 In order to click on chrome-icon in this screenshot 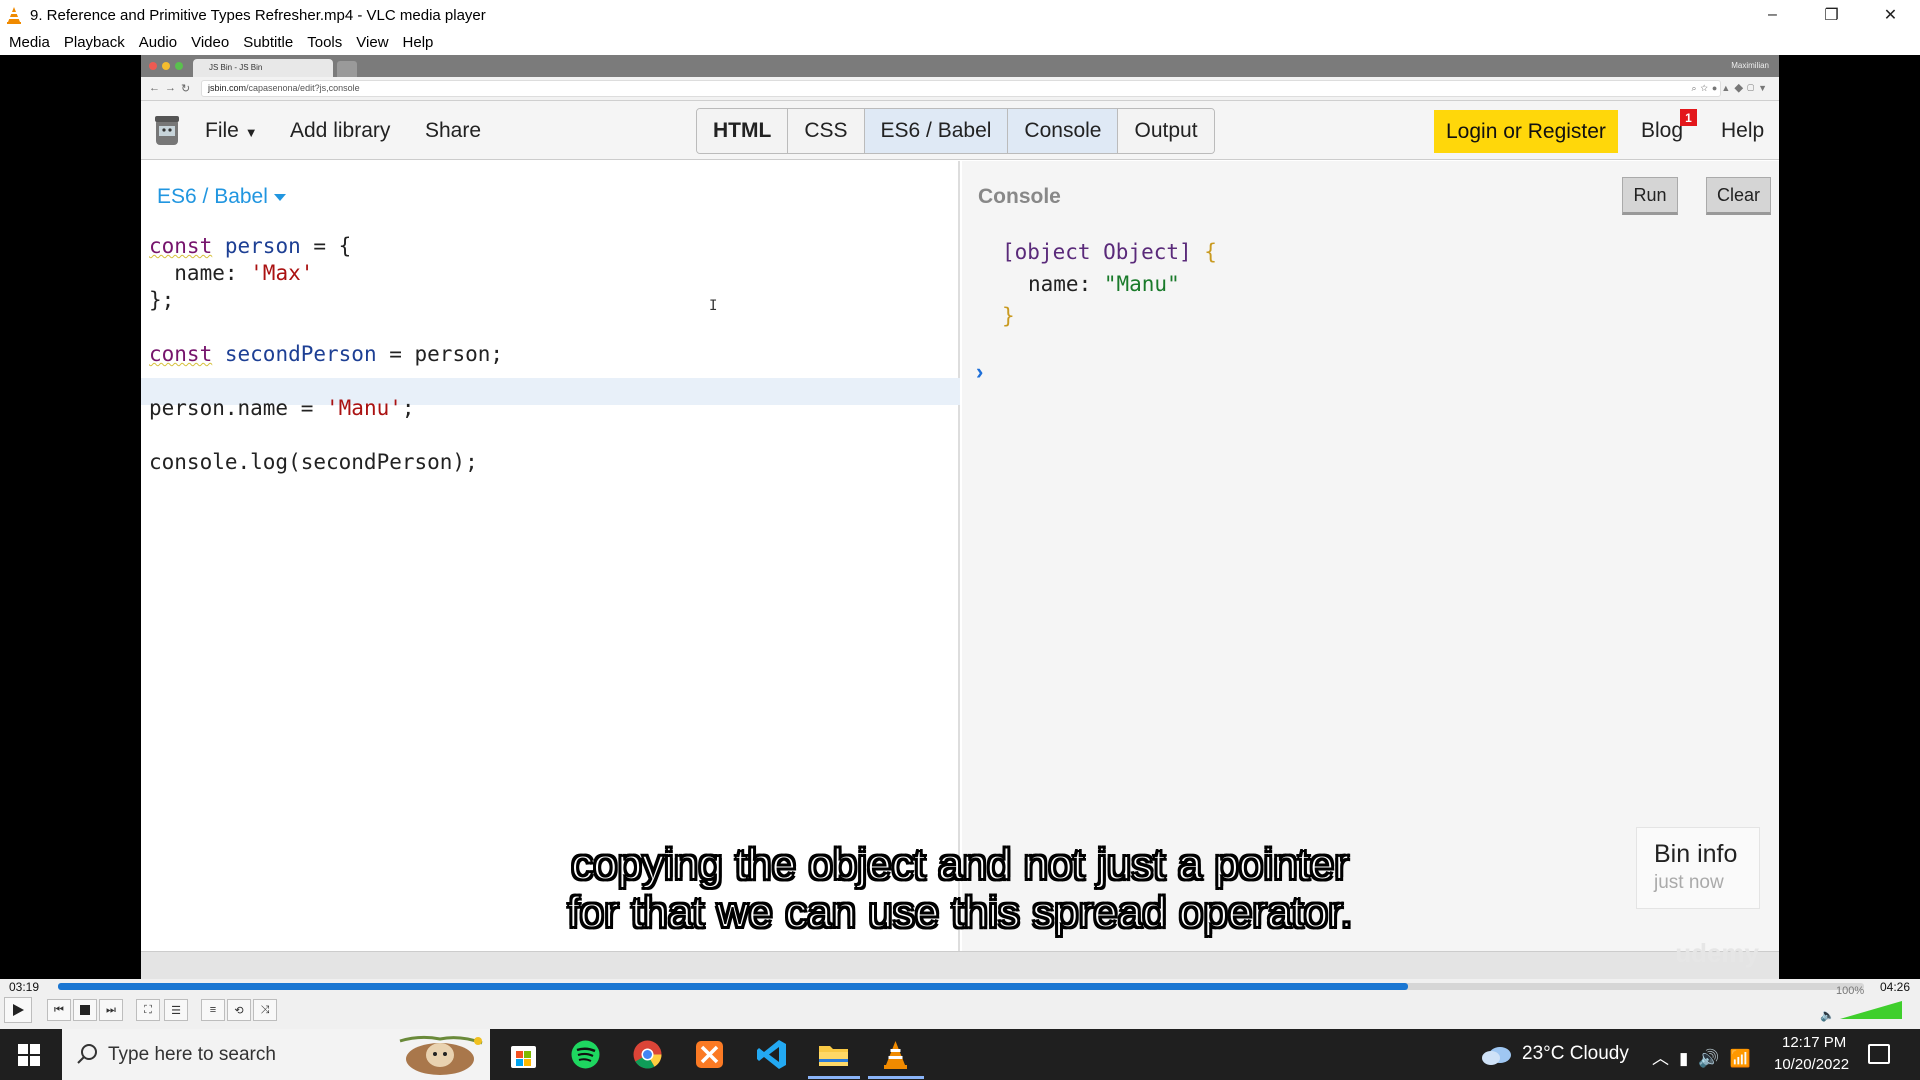, I will do `click(647, 1054)`.